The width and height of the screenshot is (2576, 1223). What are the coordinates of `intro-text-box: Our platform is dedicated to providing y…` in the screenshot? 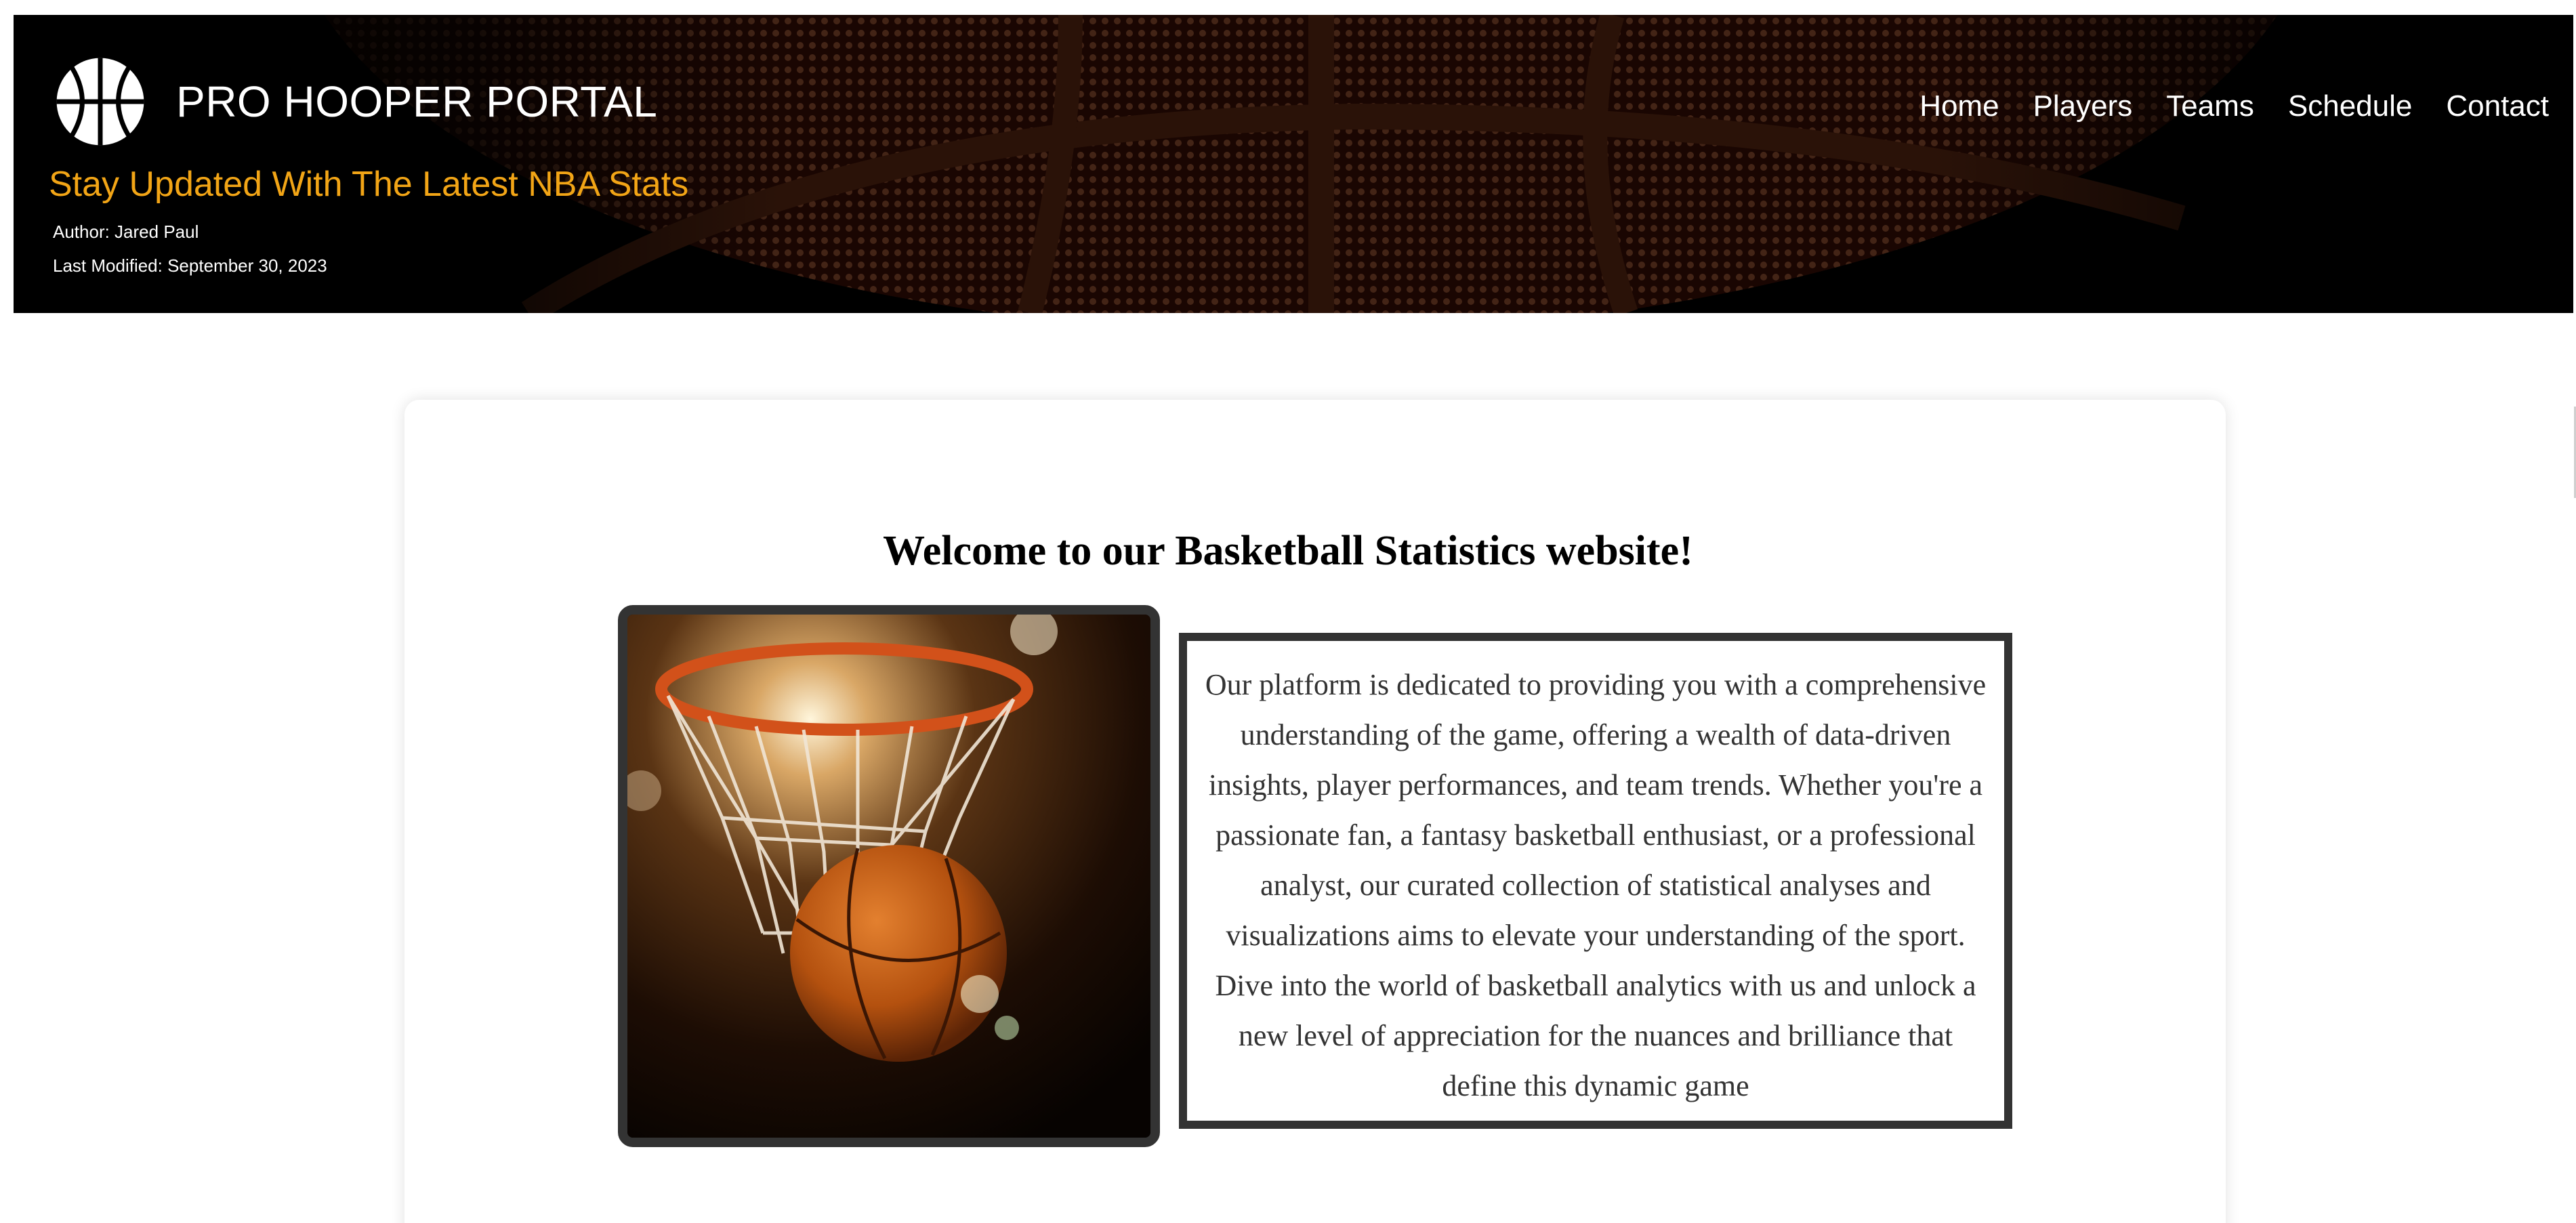 It's located at (1595, 881).